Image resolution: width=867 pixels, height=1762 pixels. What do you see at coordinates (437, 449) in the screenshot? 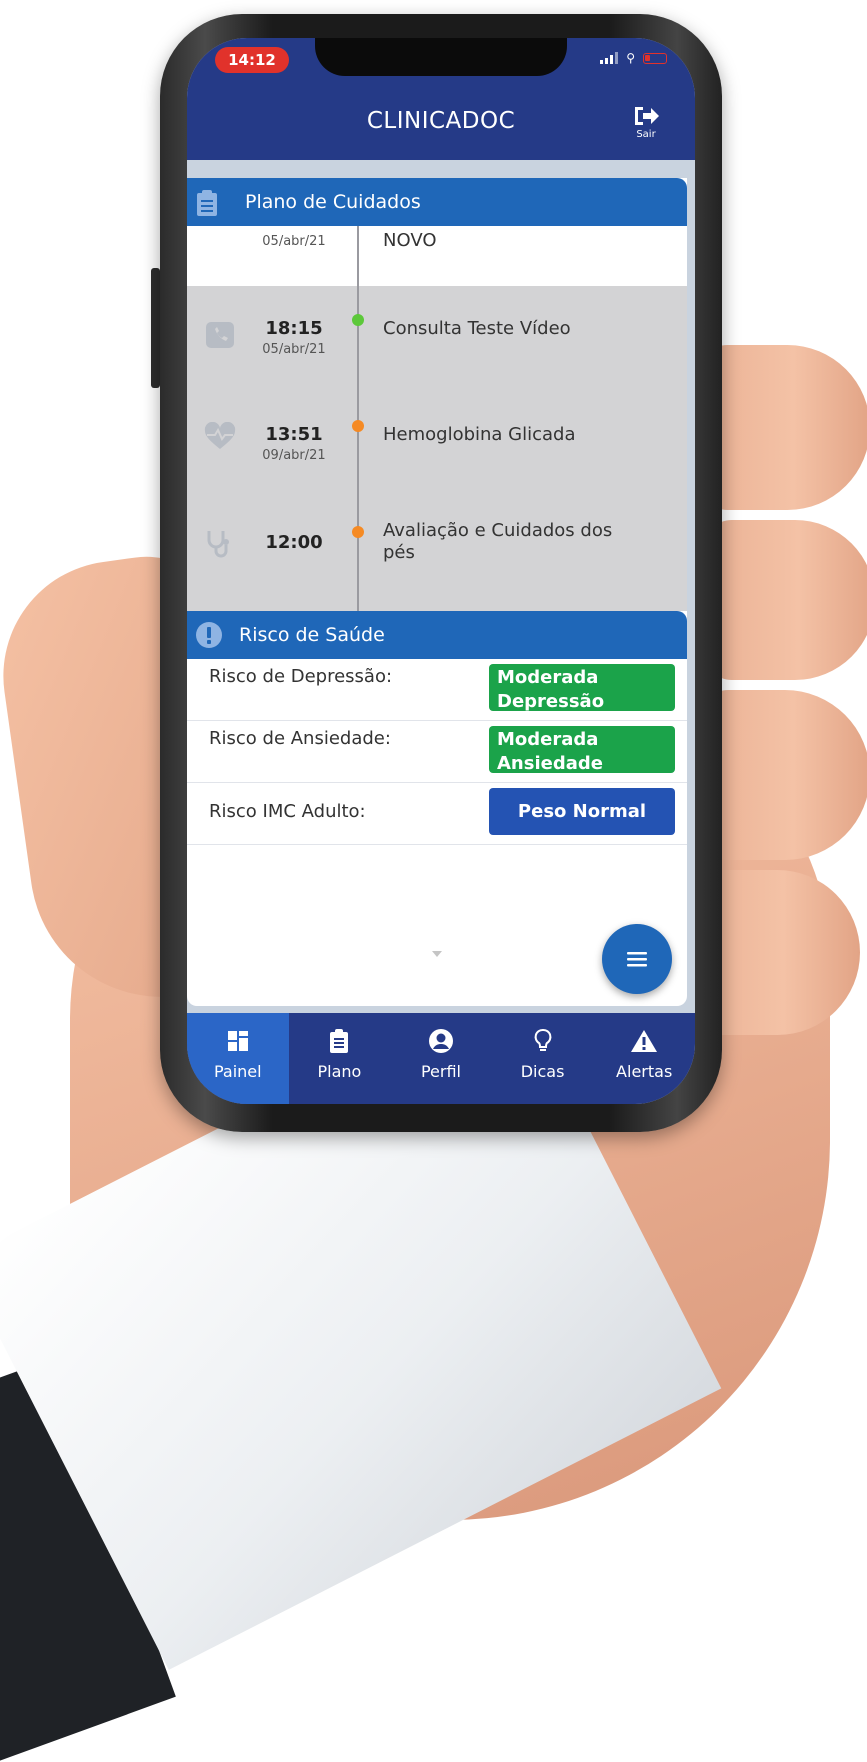
I see `timeline-item: 13:51 09/abr/21 Hemoglobina Glicada` at bounding box center [437, 449].